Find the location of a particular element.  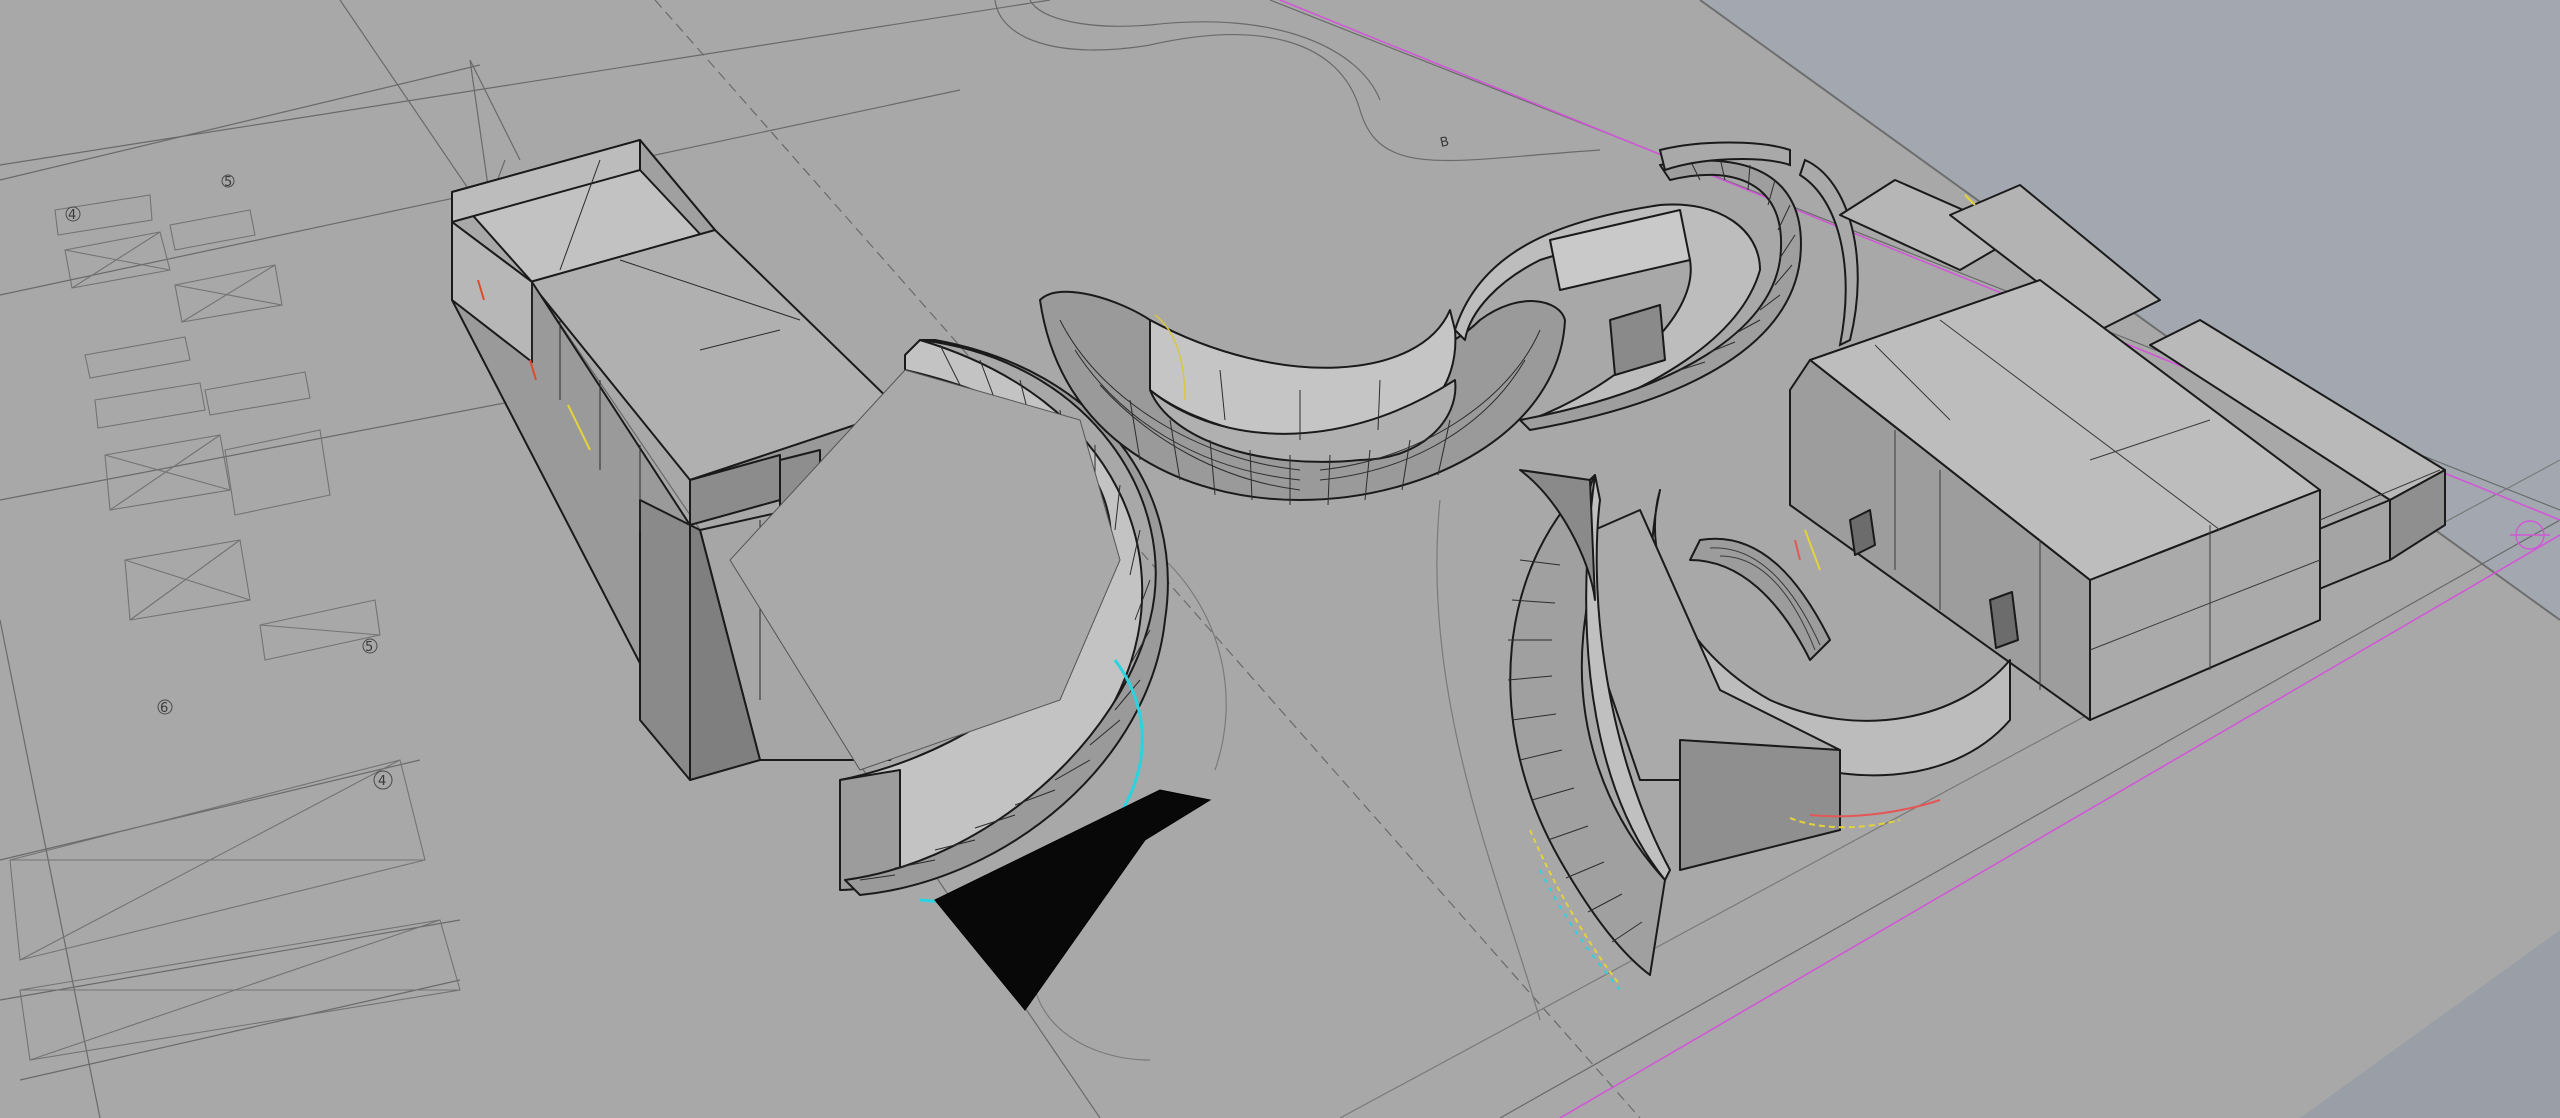

grid-marker-label-5: 4 is located at coordinates (382, 781).